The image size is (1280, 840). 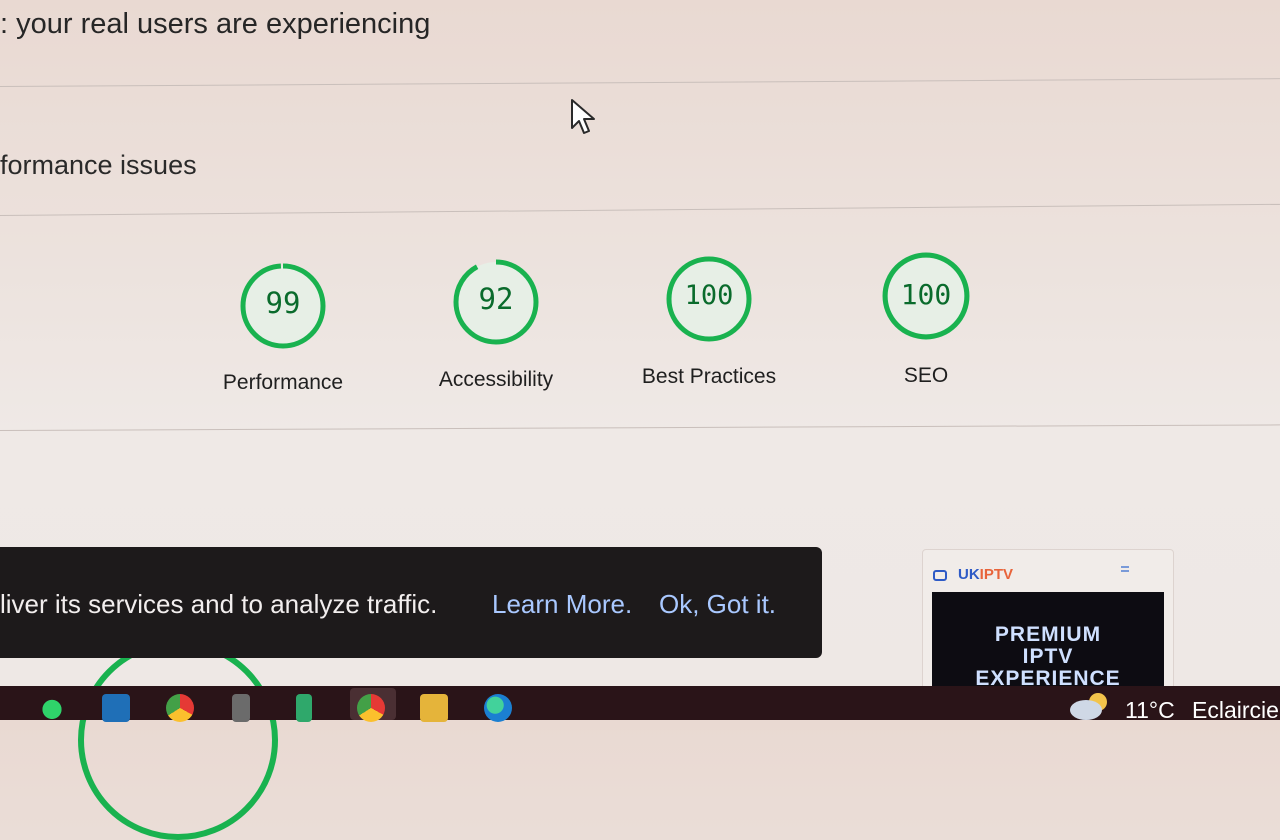 What do you see at coordinates (283, 382) in the screenshot?
I see `gauge-label: Performance` at bounding box center [283, 382].